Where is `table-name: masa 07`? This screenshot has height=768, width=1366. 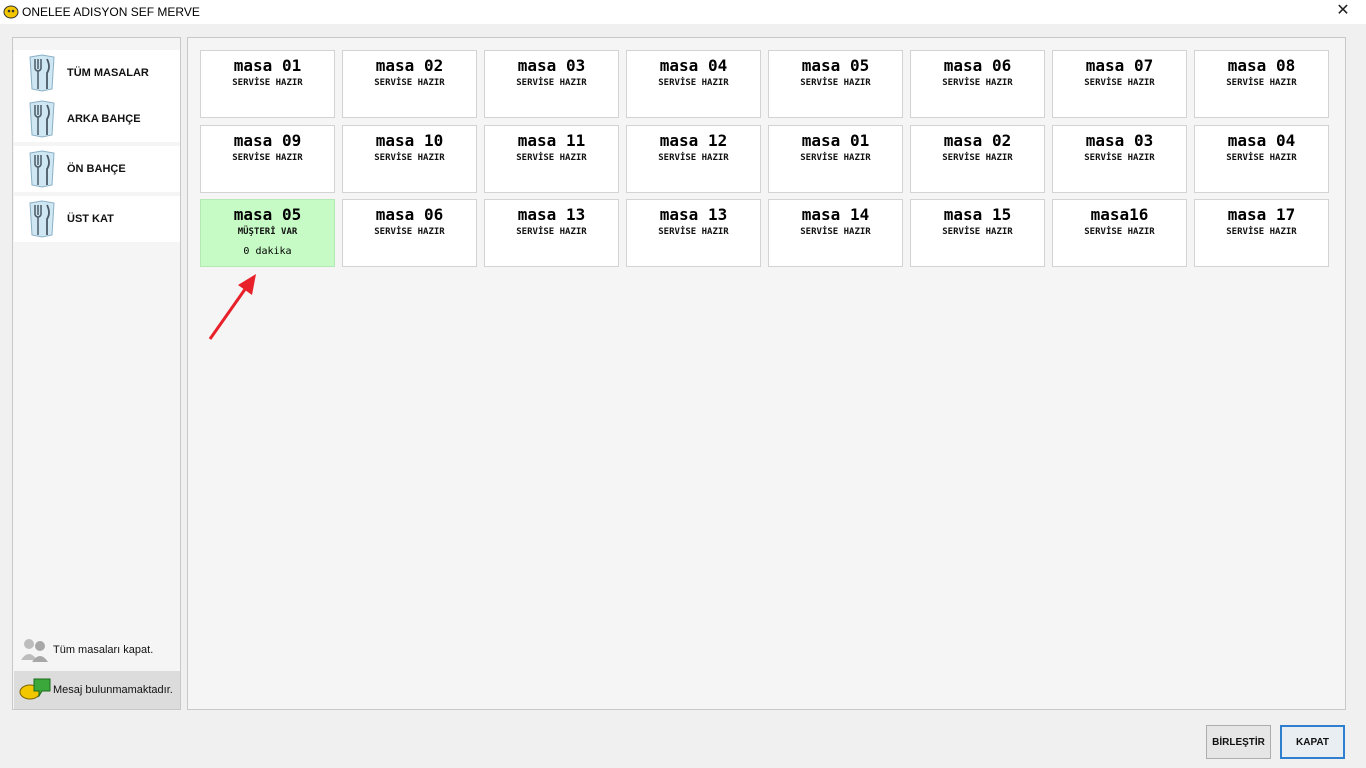
table-name: masa 07 is located at coordinates (1119, 65).